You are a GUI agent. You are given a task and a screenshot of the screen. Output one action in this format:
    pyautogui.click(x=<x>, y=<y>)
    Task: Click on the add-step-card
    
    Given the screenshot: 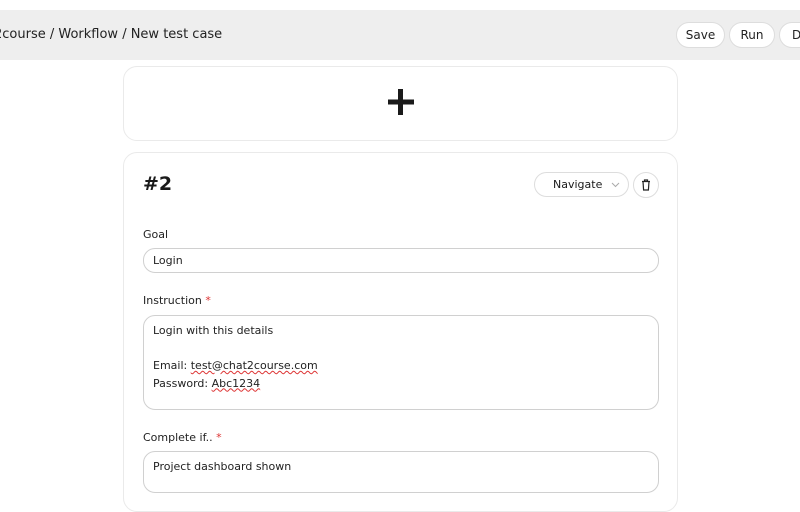 What is the action you would take?
    pyautogui.click(x=400, y=103)
    